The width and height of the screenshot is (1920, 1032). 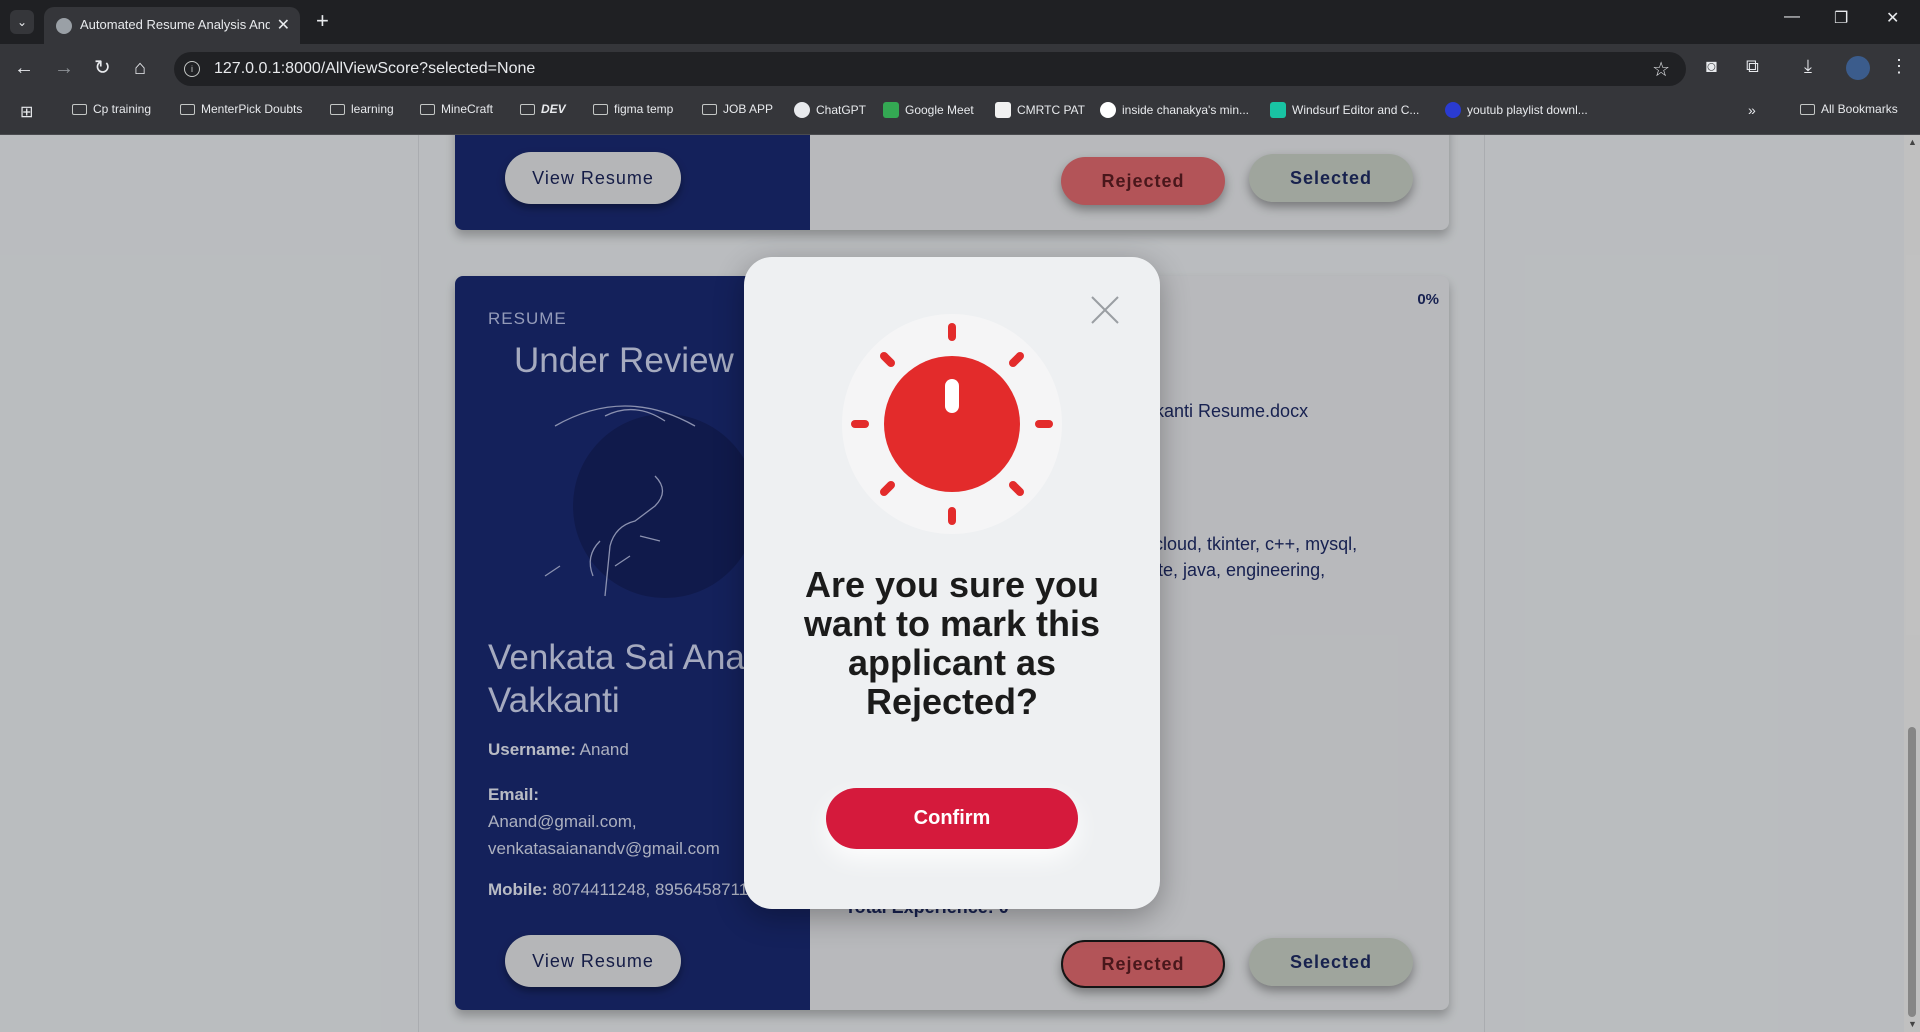 I want to click on minimize-icon: —, so click(x=1792, y=17).